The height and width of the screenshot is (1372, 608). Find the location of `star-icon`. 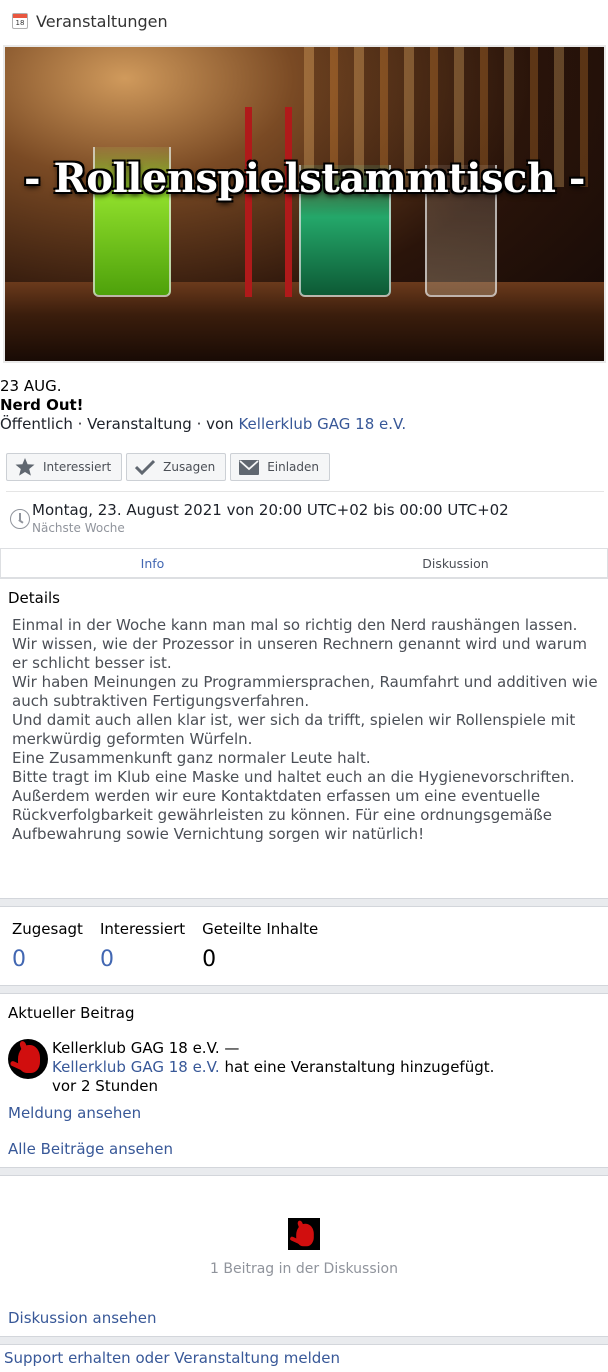

star-icon is located at coordinates (25, 467).